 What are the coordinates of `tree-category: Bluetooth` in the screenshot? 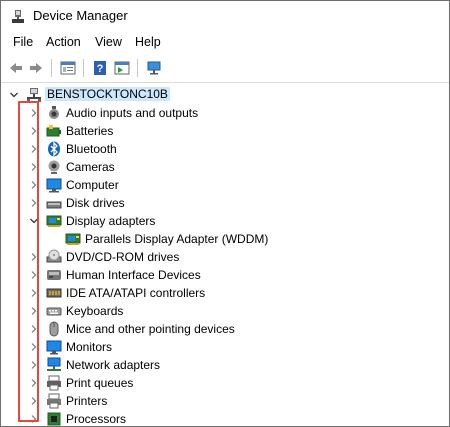 It's located at (225, 149).